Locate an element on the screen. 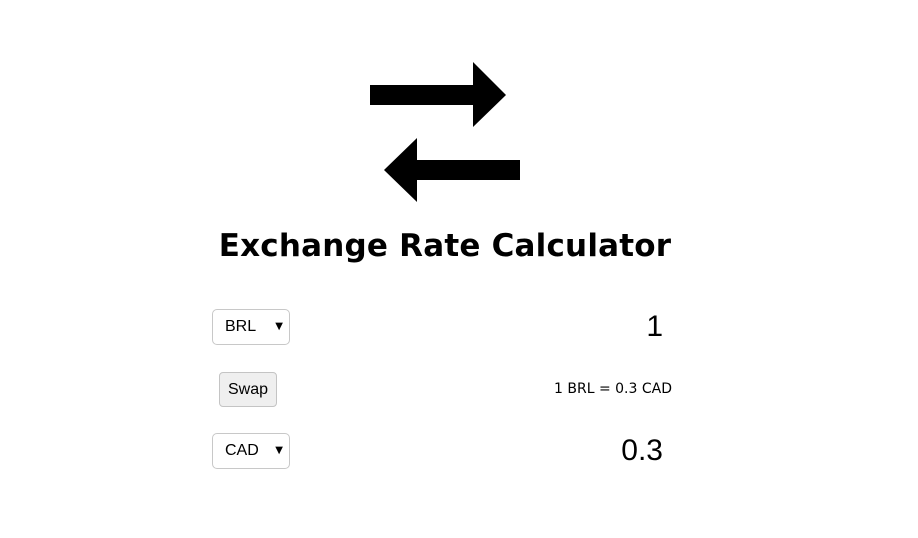 Image resolution: width=918 pixels, height=538 pixels. swap-arrows-icon is located at coordinates (445, 132).